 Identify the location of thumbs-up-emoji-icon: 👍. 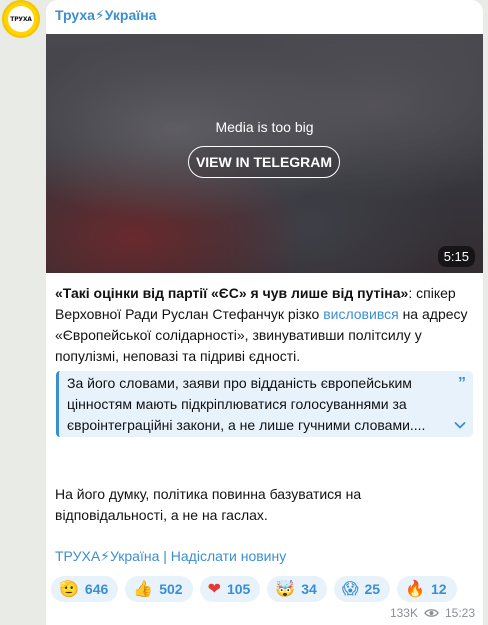
(143, 588).